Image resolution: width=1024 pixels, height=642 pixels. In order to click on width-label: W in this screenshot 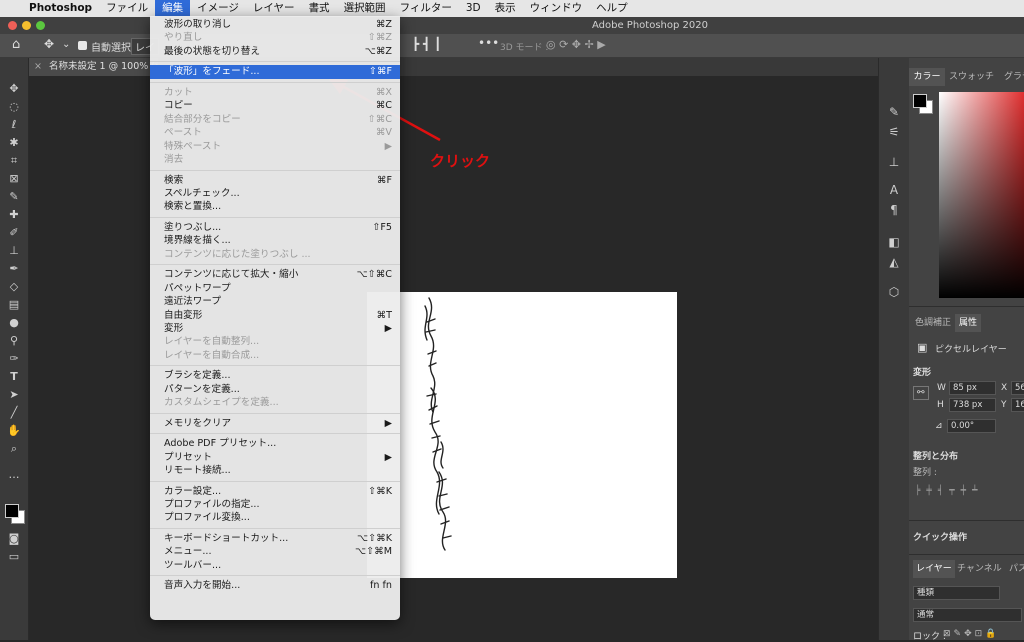, I will do `click(941, 388)`.